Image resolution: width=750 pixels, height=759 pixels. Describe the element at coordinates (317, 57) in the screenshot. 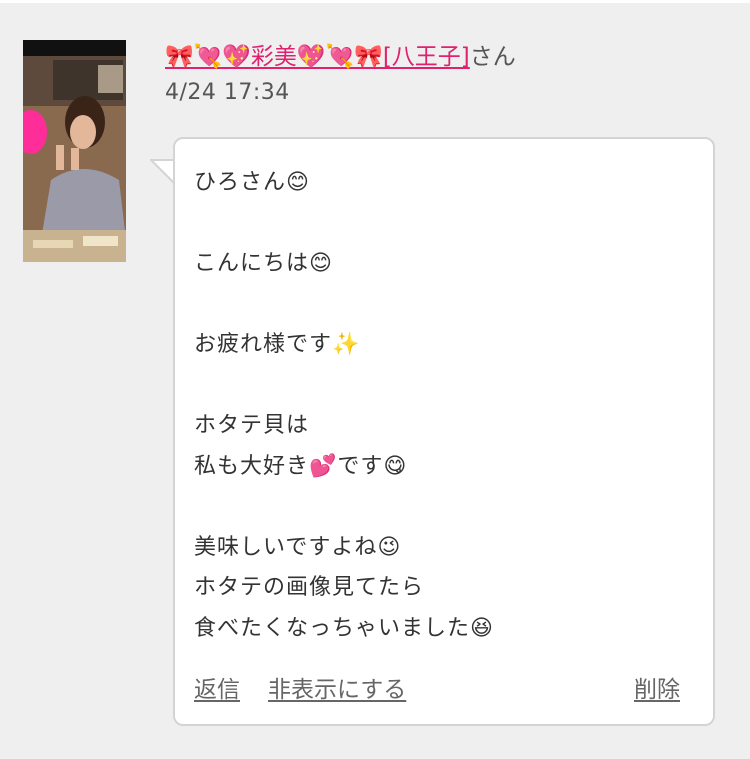

I see `sender-name-link: 🎀💘💖彩美💖💘🎀[八王子]` at that location.